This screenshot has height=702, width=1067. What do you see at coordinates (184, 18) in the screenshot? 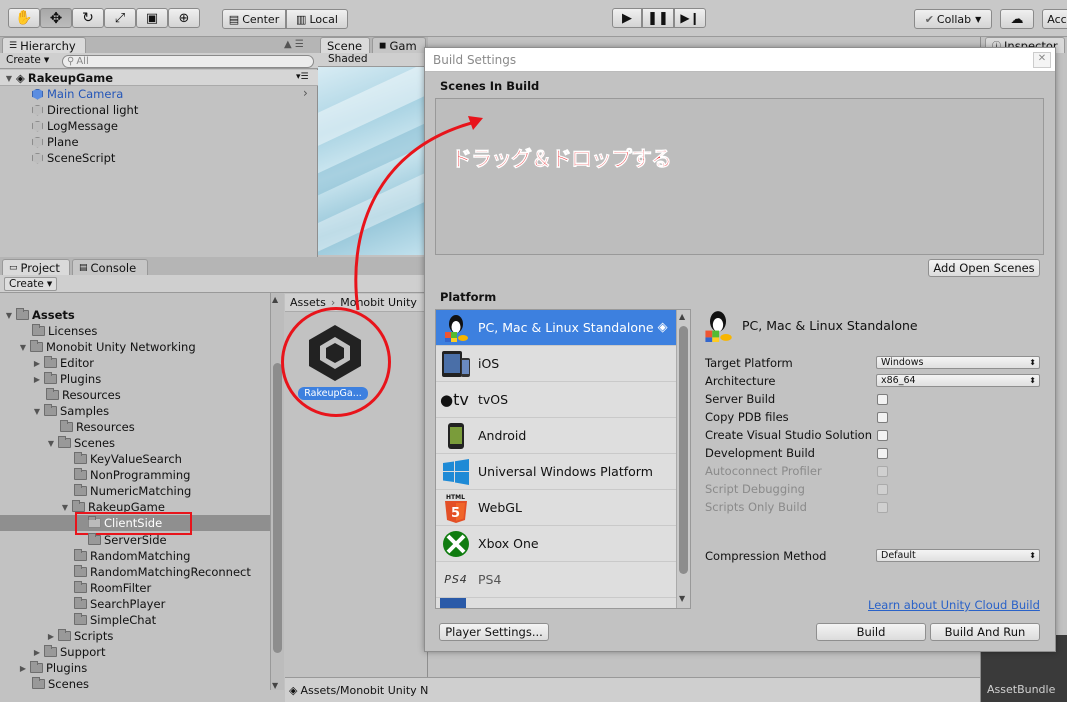
I see `transform-tool-button: ⊕` at bounding box center [184, 18].